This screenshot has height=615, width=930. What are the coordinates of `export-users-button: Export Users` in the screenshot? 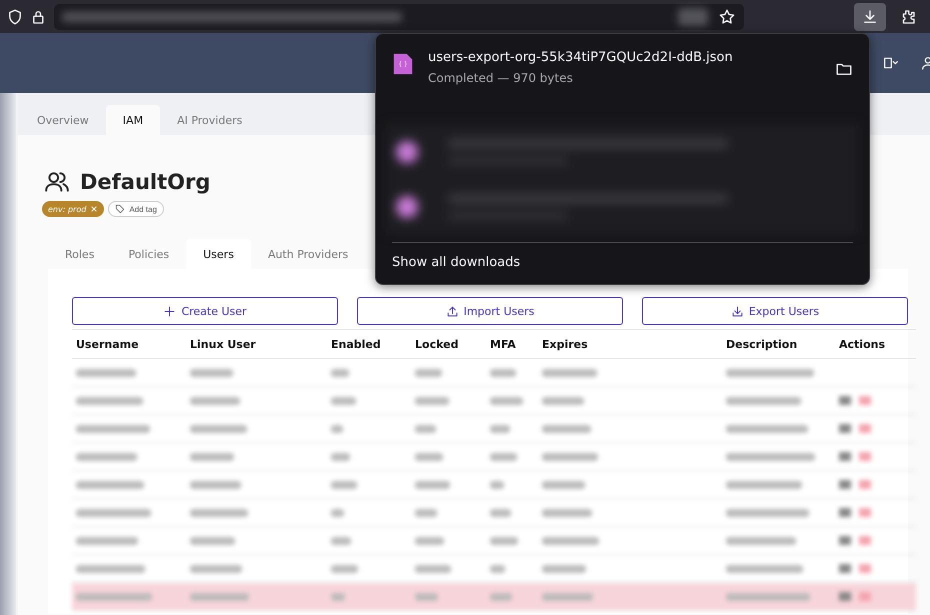 It's located at (775, 311).